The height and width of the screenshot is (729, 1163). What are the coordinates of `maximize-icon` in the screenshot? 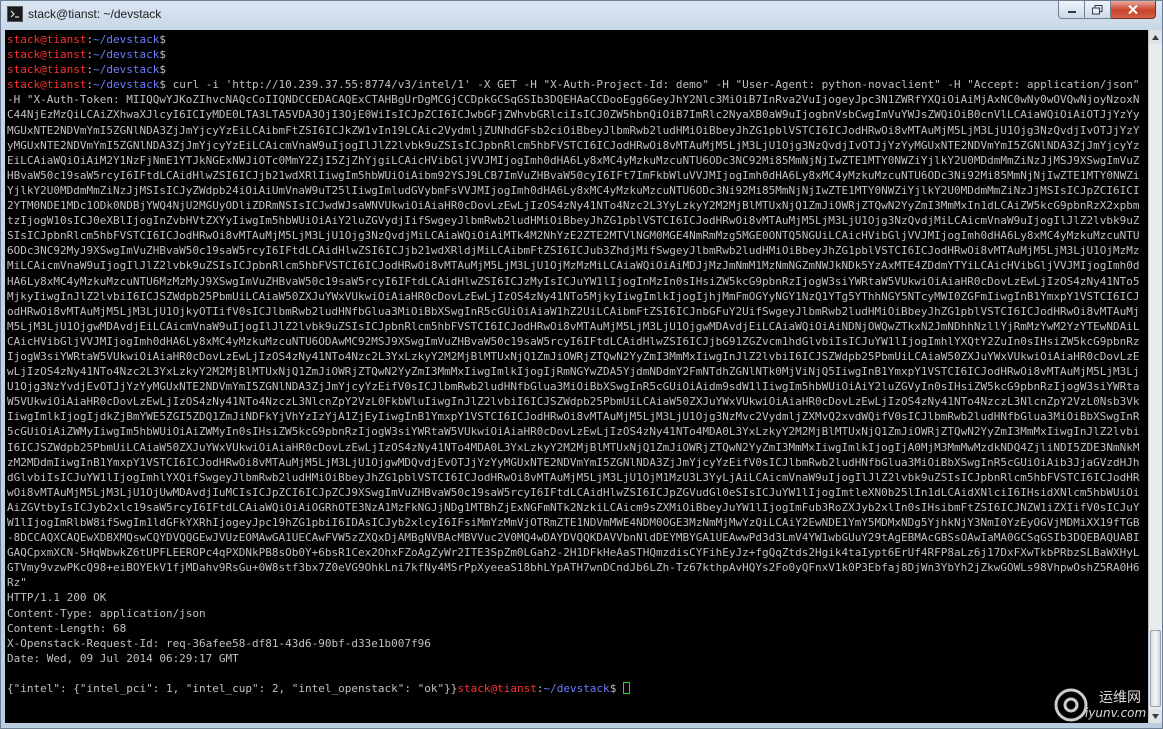 It's located at (1097, 9).